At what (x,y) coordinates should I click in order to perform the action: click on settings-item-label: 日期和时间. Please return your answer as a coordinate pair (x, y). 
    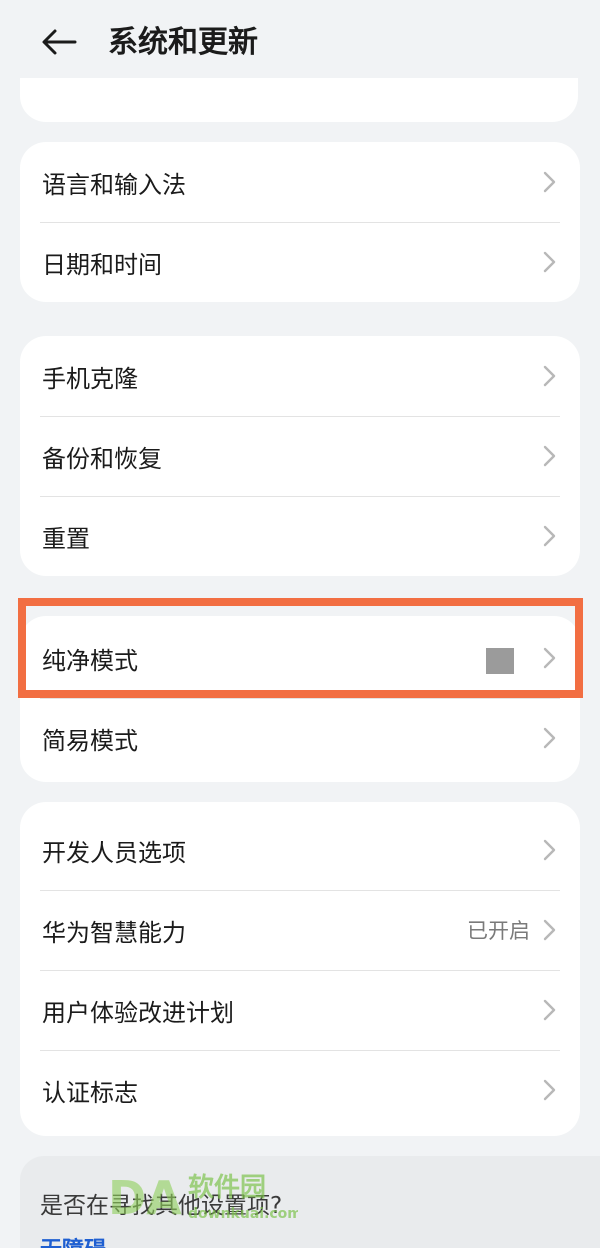
    Looking at the image, I should click on (102, 264).